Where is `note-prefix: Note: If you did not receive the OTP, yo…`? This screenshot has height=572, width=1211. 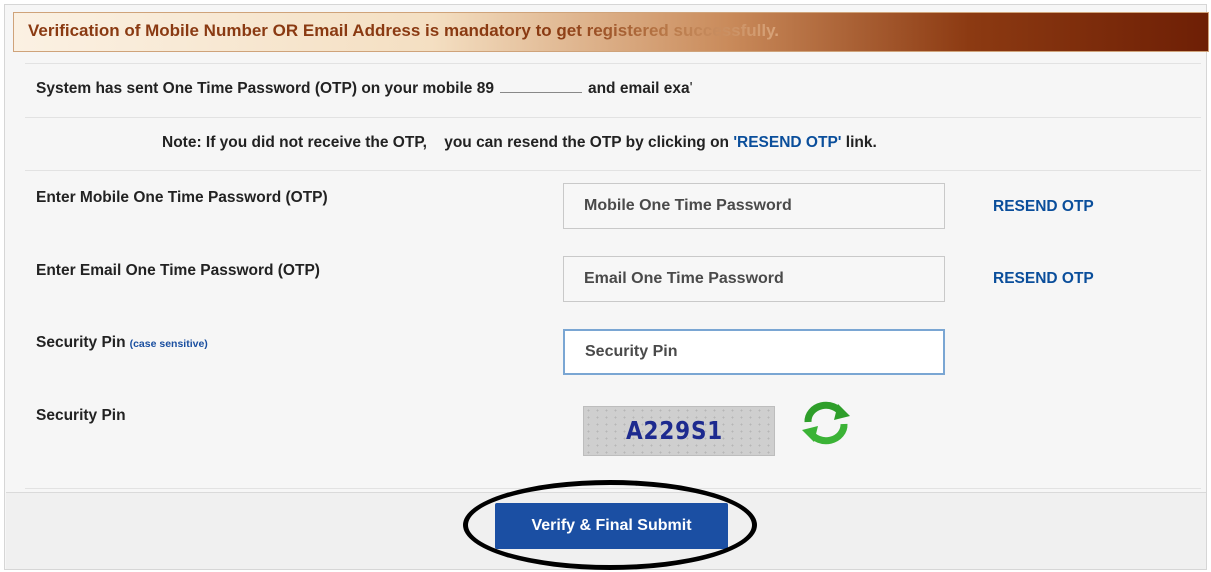 note-prefix: Note: If you did not receive the OTP, yo… is located at coordinates (448, 142).